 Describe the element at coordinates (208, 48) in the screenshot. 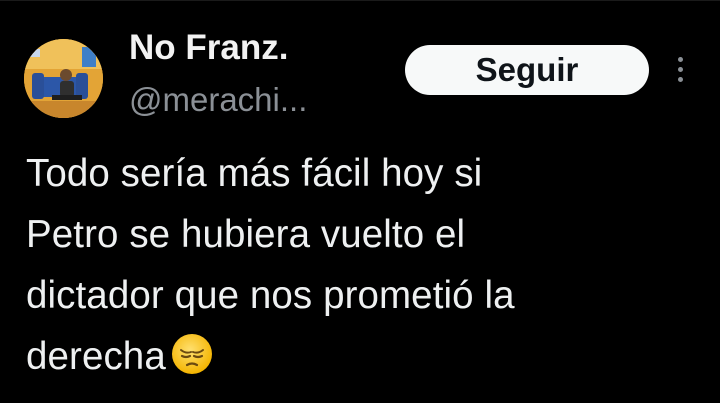

I see `author-display-name: No Franz.` at that location.